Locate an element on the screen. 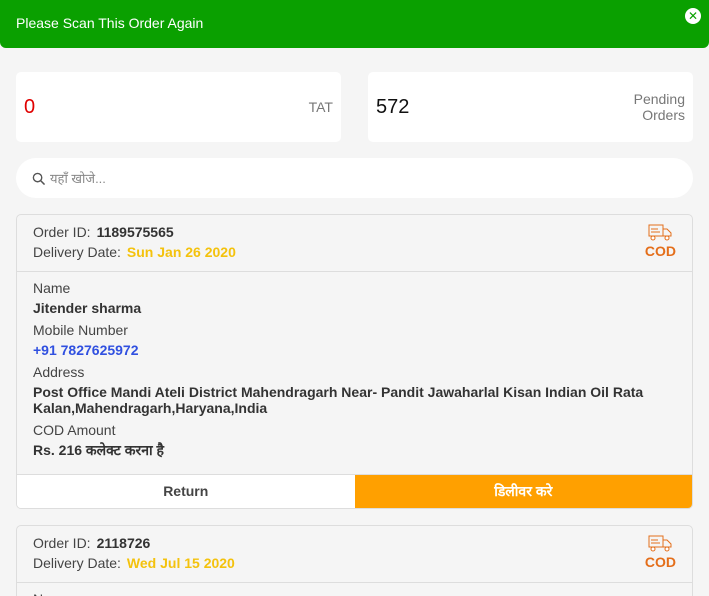 This screenshot has width=709, height=596. order-actions: Return डिलीवर करे is located at coordinates (354, 491).